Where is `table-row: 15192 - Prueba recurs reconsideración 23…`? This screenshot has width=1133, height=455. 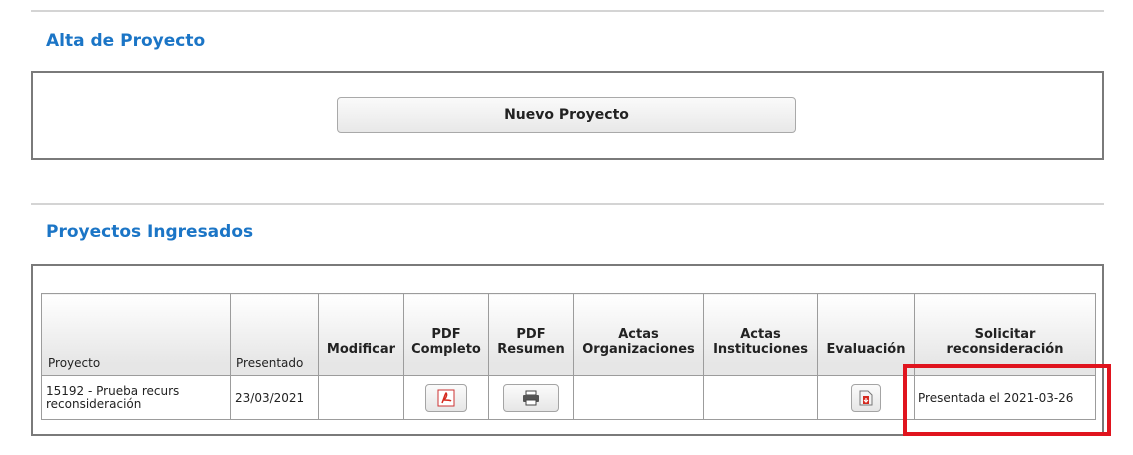 table-row: 15192 - Prueba recurs reconsideración 23… is located at coordinates (568, 397).